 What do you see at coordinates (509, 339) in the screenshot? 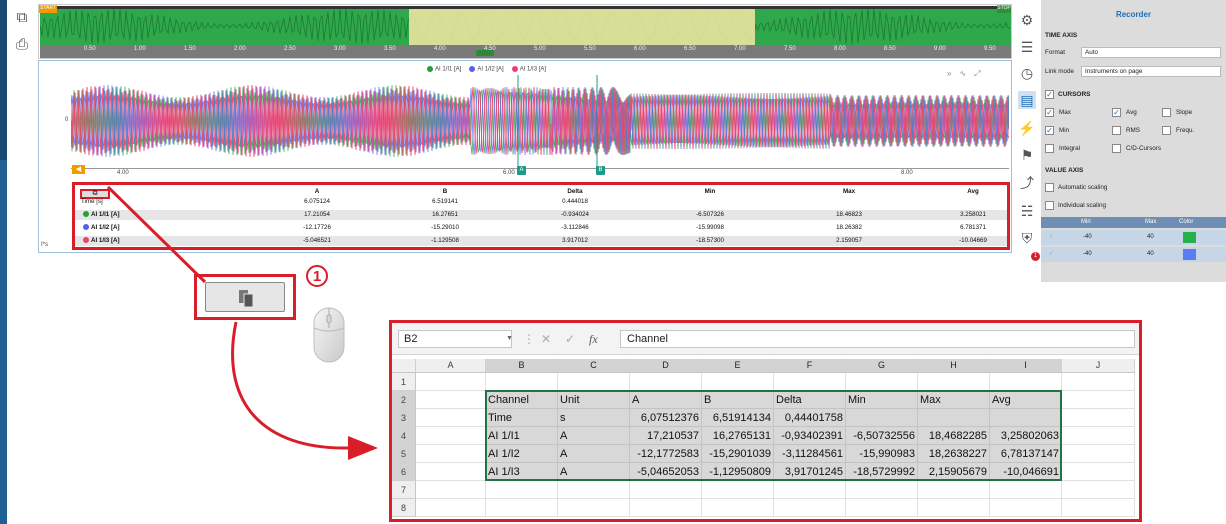
I see `chevron-down-icon: ▼` at bounding box center [509, 339].